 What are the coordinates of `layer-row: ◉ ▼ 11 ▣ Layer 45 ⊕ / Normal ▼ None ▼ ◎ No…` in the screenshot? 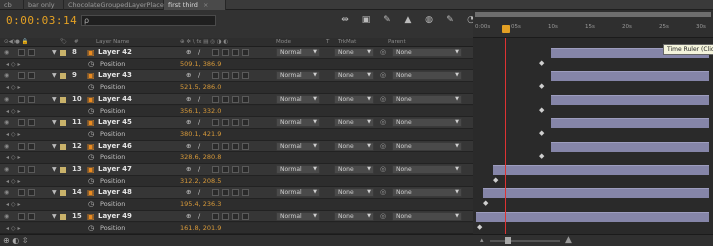 It's located at (236, 123).